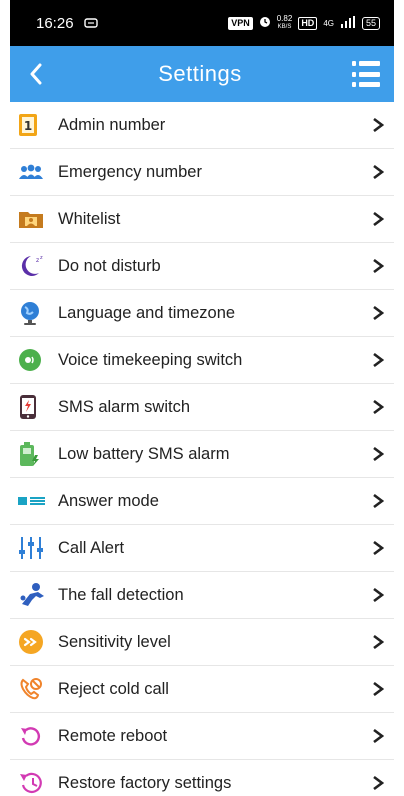  What do you see at coordinates (33, 219) in the screenshot?
I see `whitelist-folder-icon` at bounding box center [33, 219].